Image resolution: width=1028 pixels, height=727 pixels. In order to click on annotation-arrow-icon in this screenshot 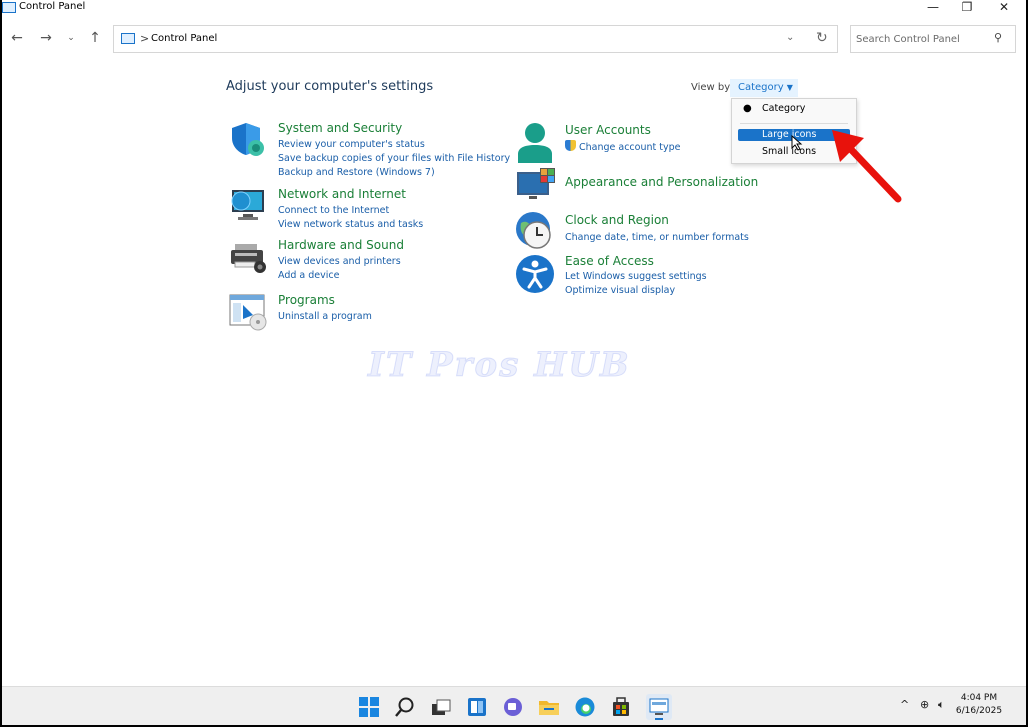, I will do `click(867, 166)`.